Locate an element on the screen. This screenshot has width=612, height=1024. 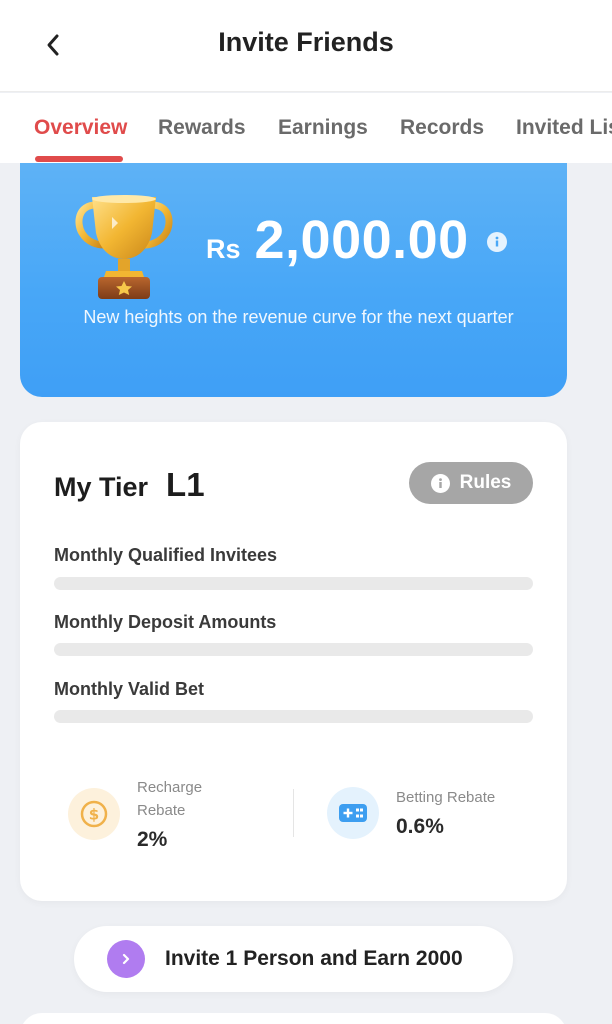
chevron-right-icon is located at coordinates (126, 959).